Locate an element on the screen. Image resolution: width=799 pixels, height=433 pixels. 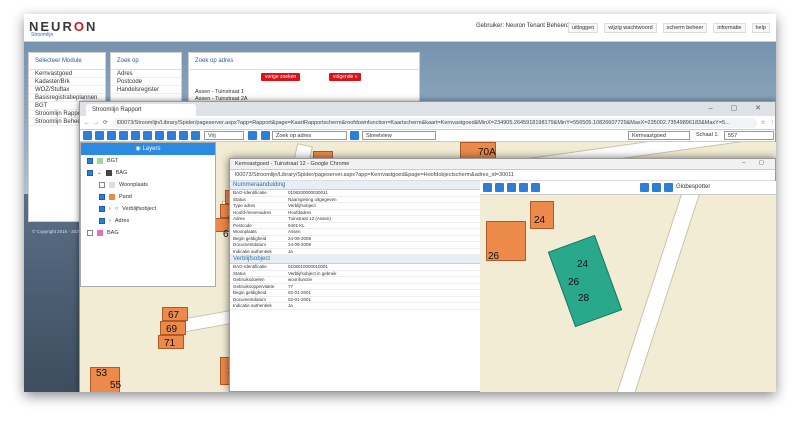
tab-rapport: Stroomlijn Rapport is located at coordinates (141, 110).